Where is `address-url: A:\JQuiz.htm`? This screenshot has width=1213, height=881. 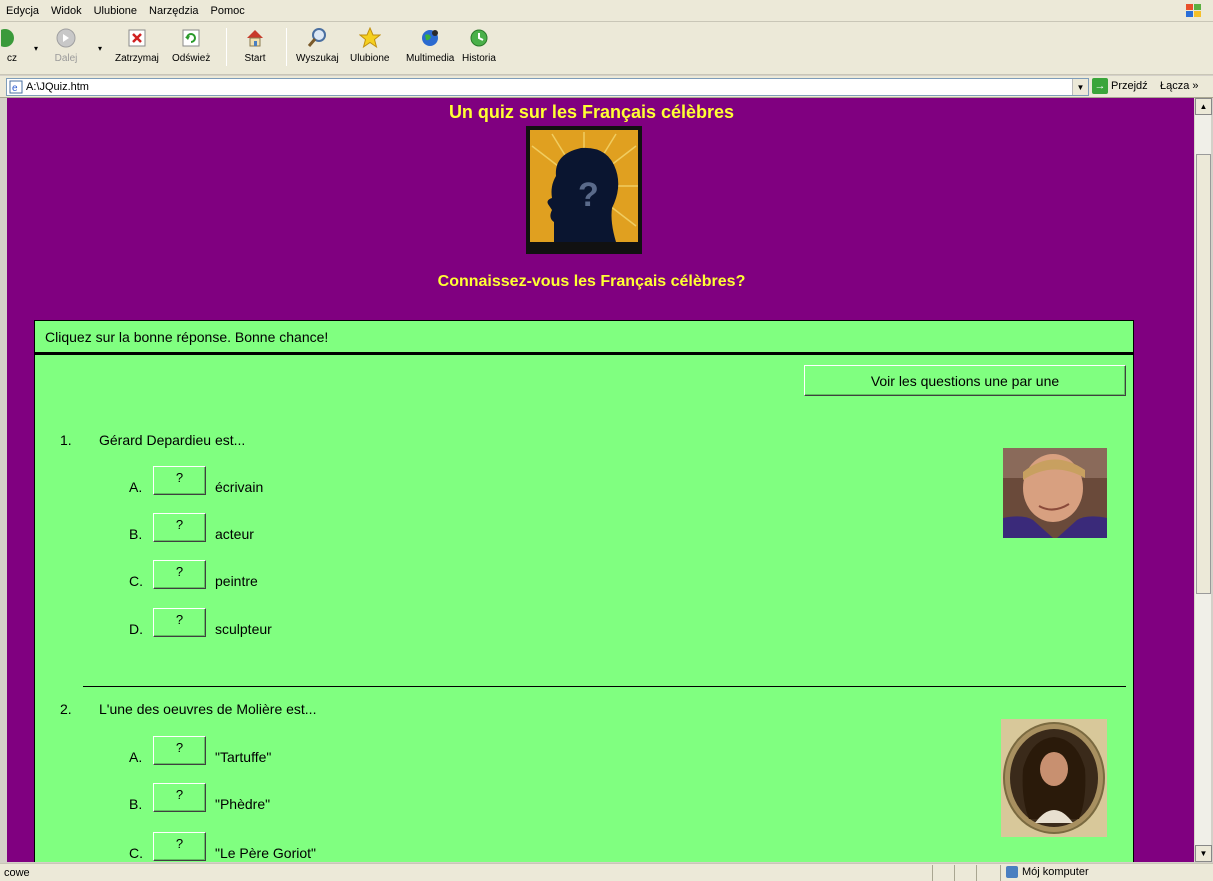 address-url: A:\JQuiz.htm is located at coordinates (57, 87).